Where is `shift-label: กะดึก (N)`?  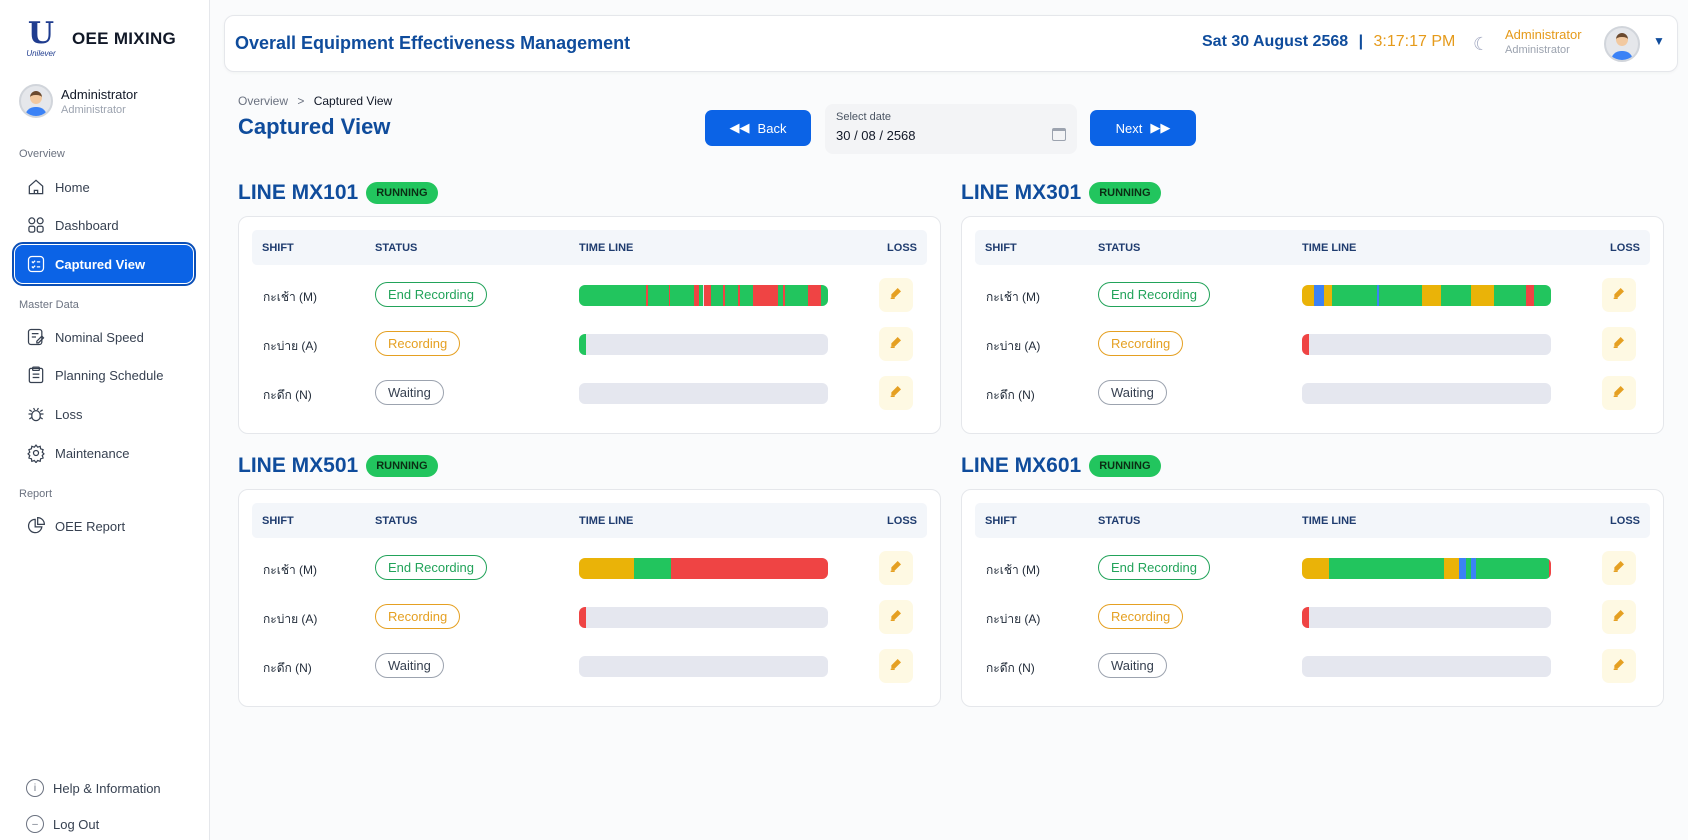 shift-label: กะดึก (N) is located at coordinates (1010, 668).